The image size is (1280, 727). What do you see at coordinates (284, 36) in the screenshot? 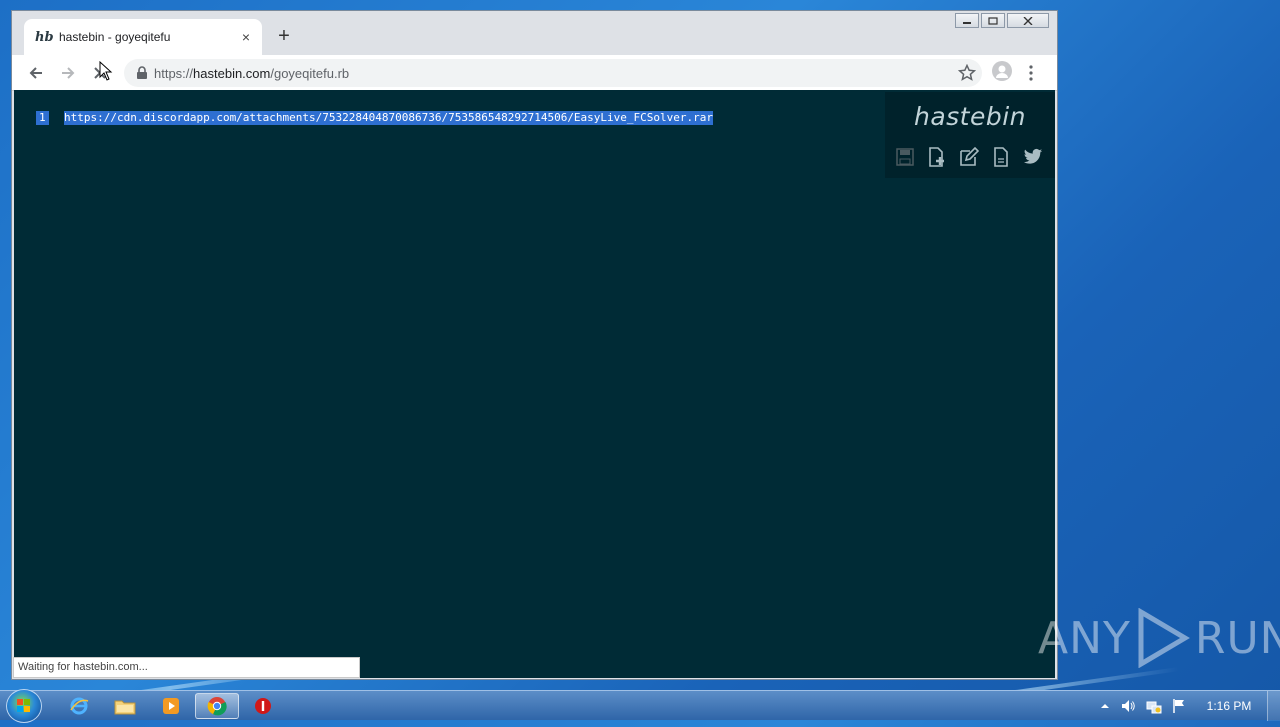
I see `new-tab-button: +` at bounding box center [284, 36].